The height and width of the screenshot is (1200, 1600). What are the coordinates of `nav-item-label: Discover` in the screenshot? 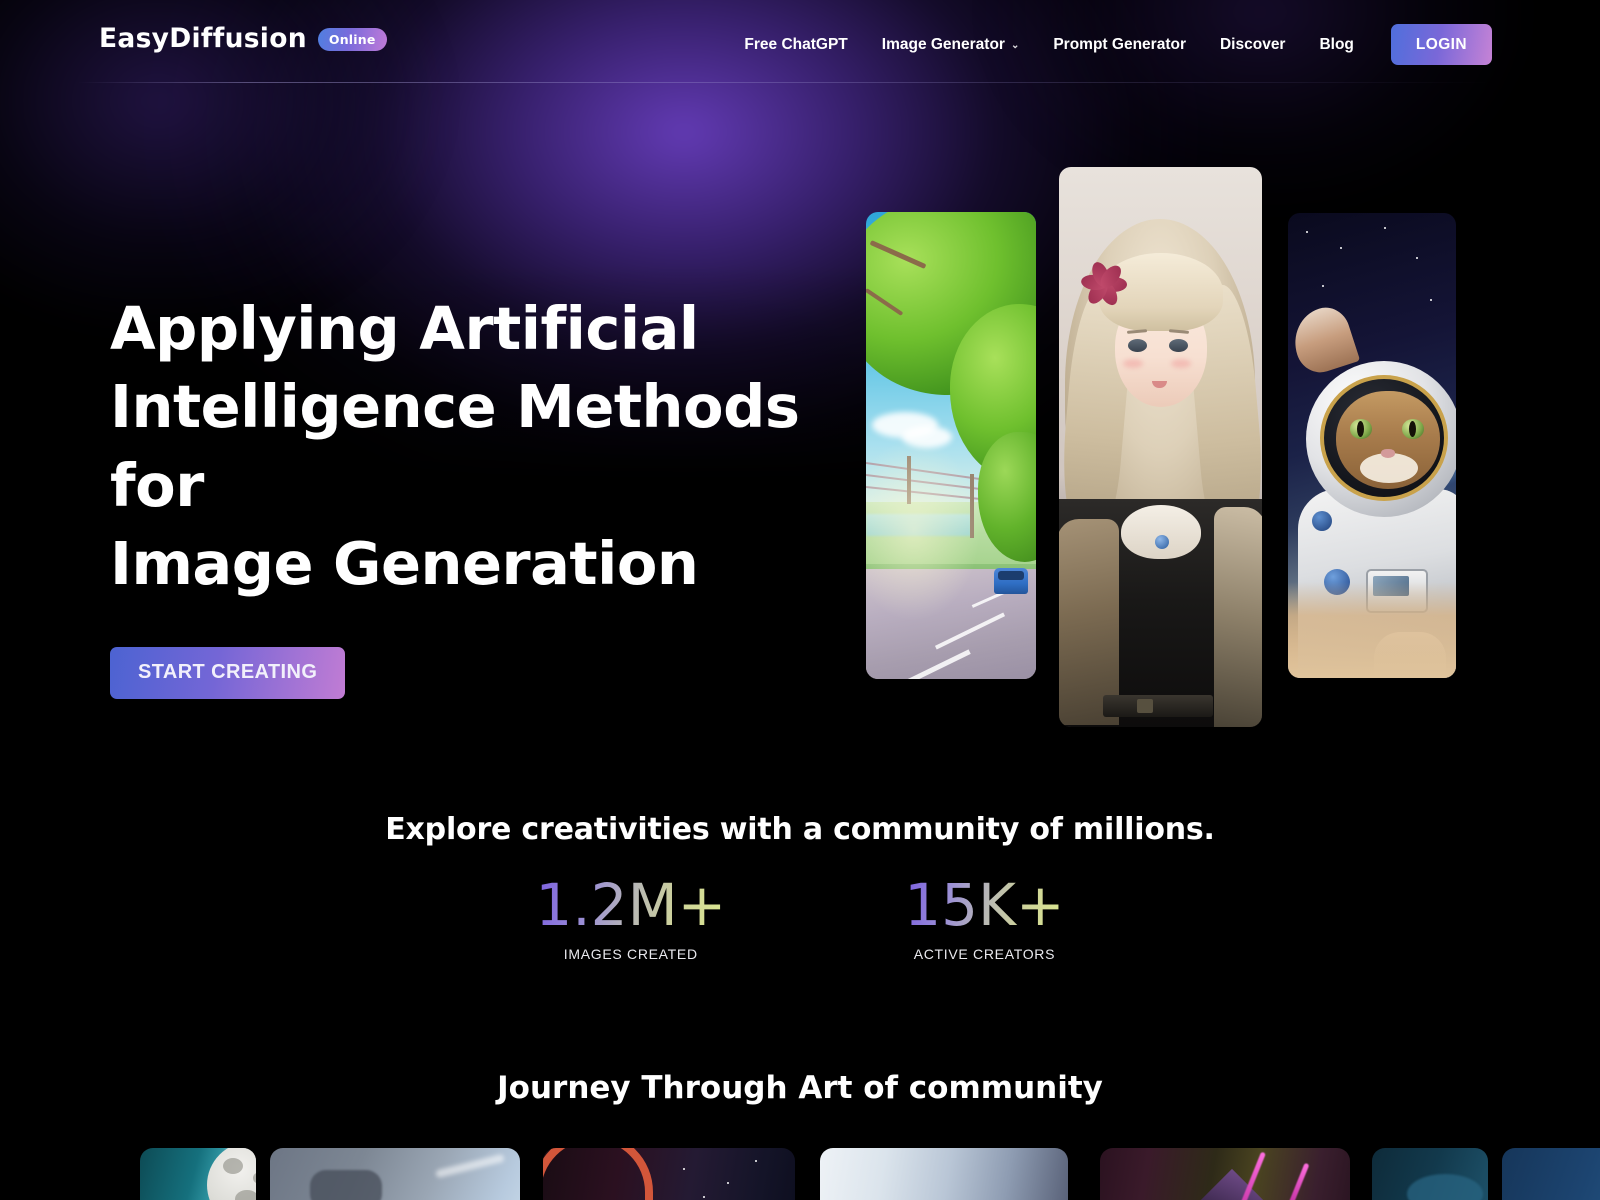 It's located at (1252, 44).